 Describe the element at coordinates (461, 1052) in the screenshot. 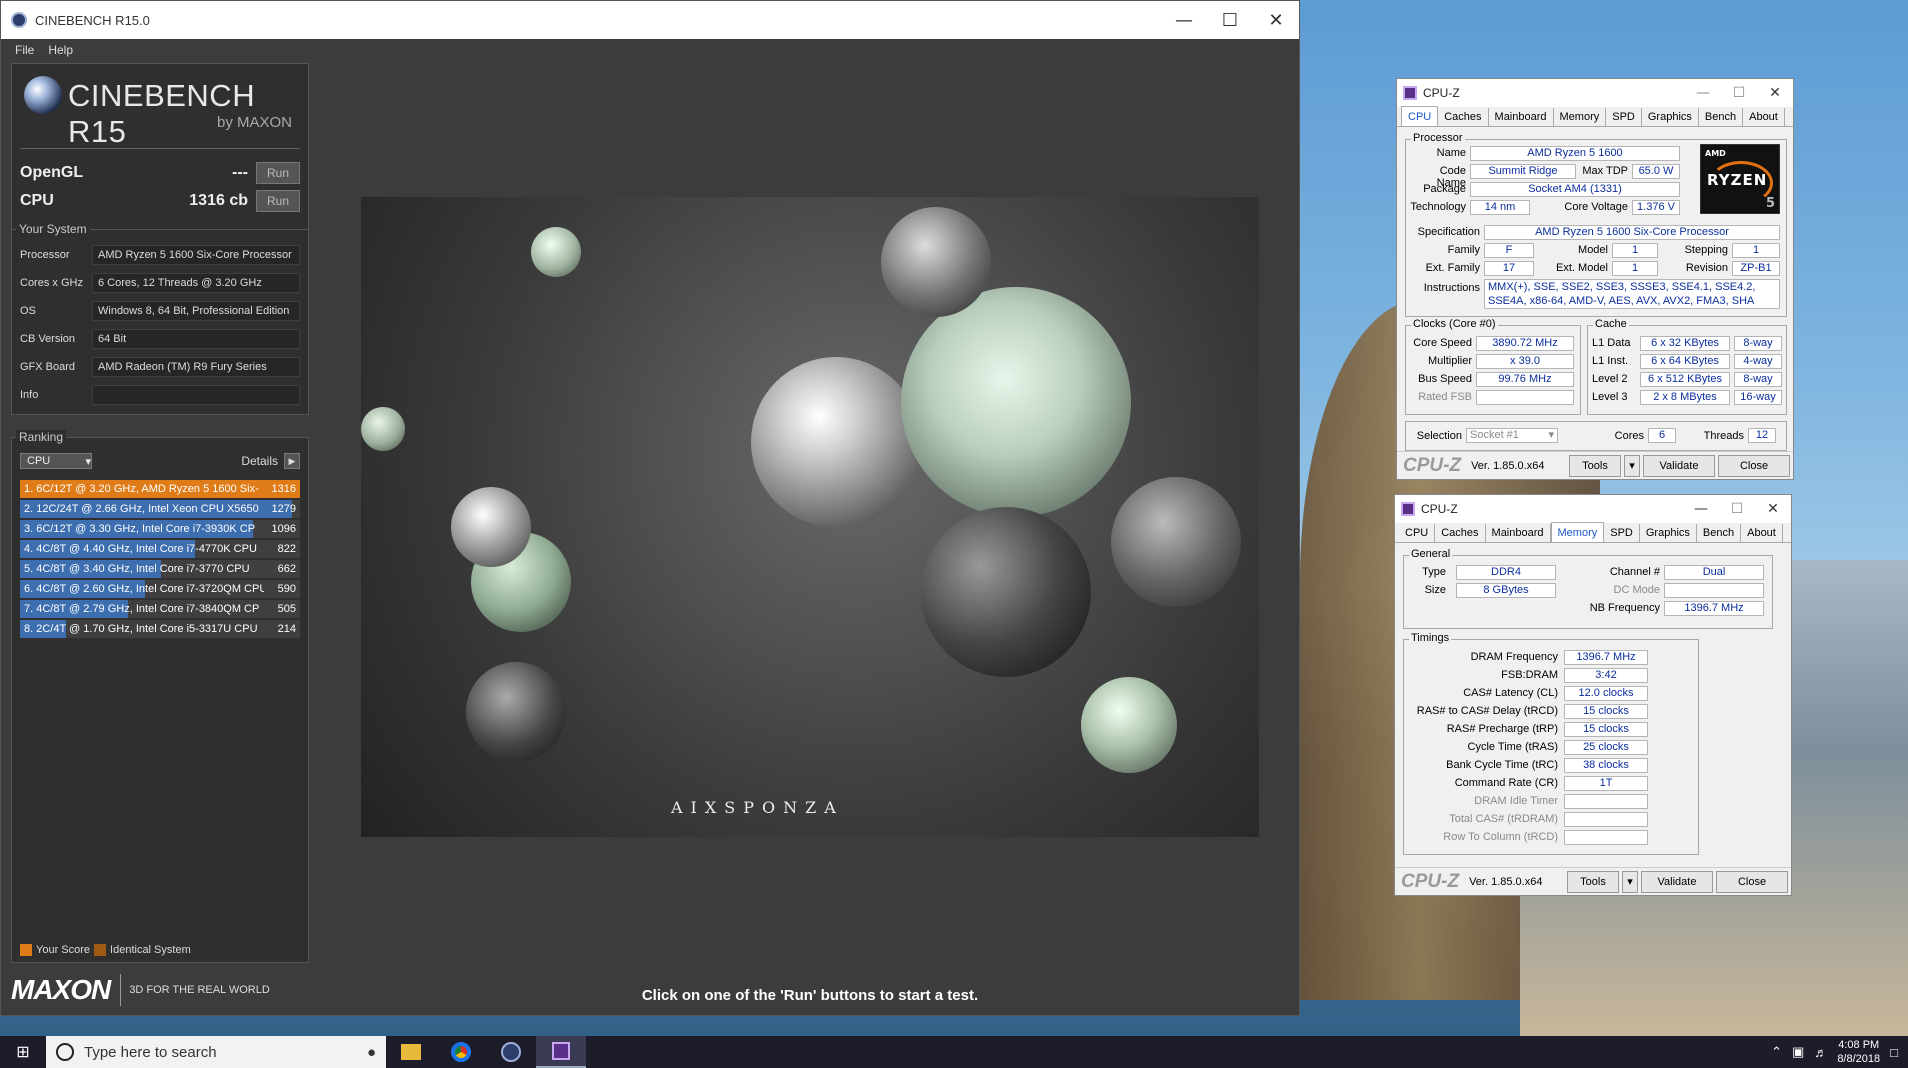

I see `chrome-icon` at that location.